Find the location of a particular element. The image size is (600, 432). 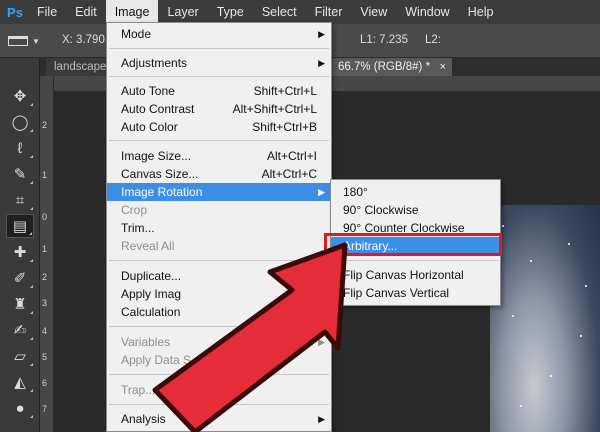

app-logo: Ps is located at coordinates (15, 12).